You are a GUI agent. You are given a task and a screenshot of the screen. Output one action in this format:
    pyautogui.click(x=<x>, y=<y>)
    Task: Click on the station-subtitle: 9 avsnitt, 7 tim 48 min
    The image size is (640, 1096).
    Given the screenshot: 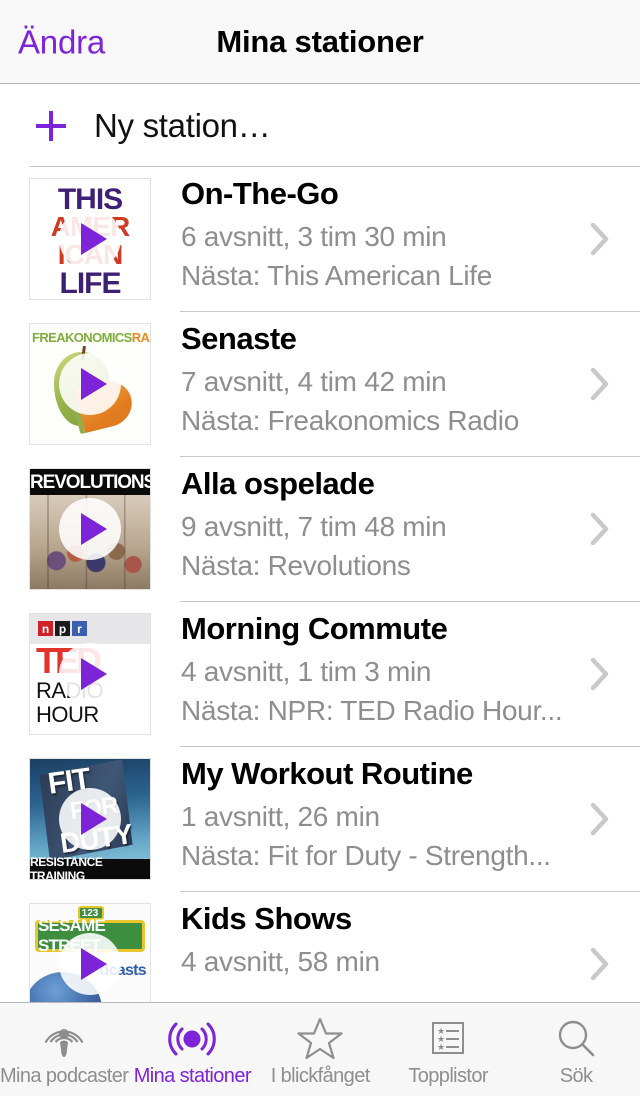 What is the action you would take?
    pyautogui.click(x=314, y=526)
    